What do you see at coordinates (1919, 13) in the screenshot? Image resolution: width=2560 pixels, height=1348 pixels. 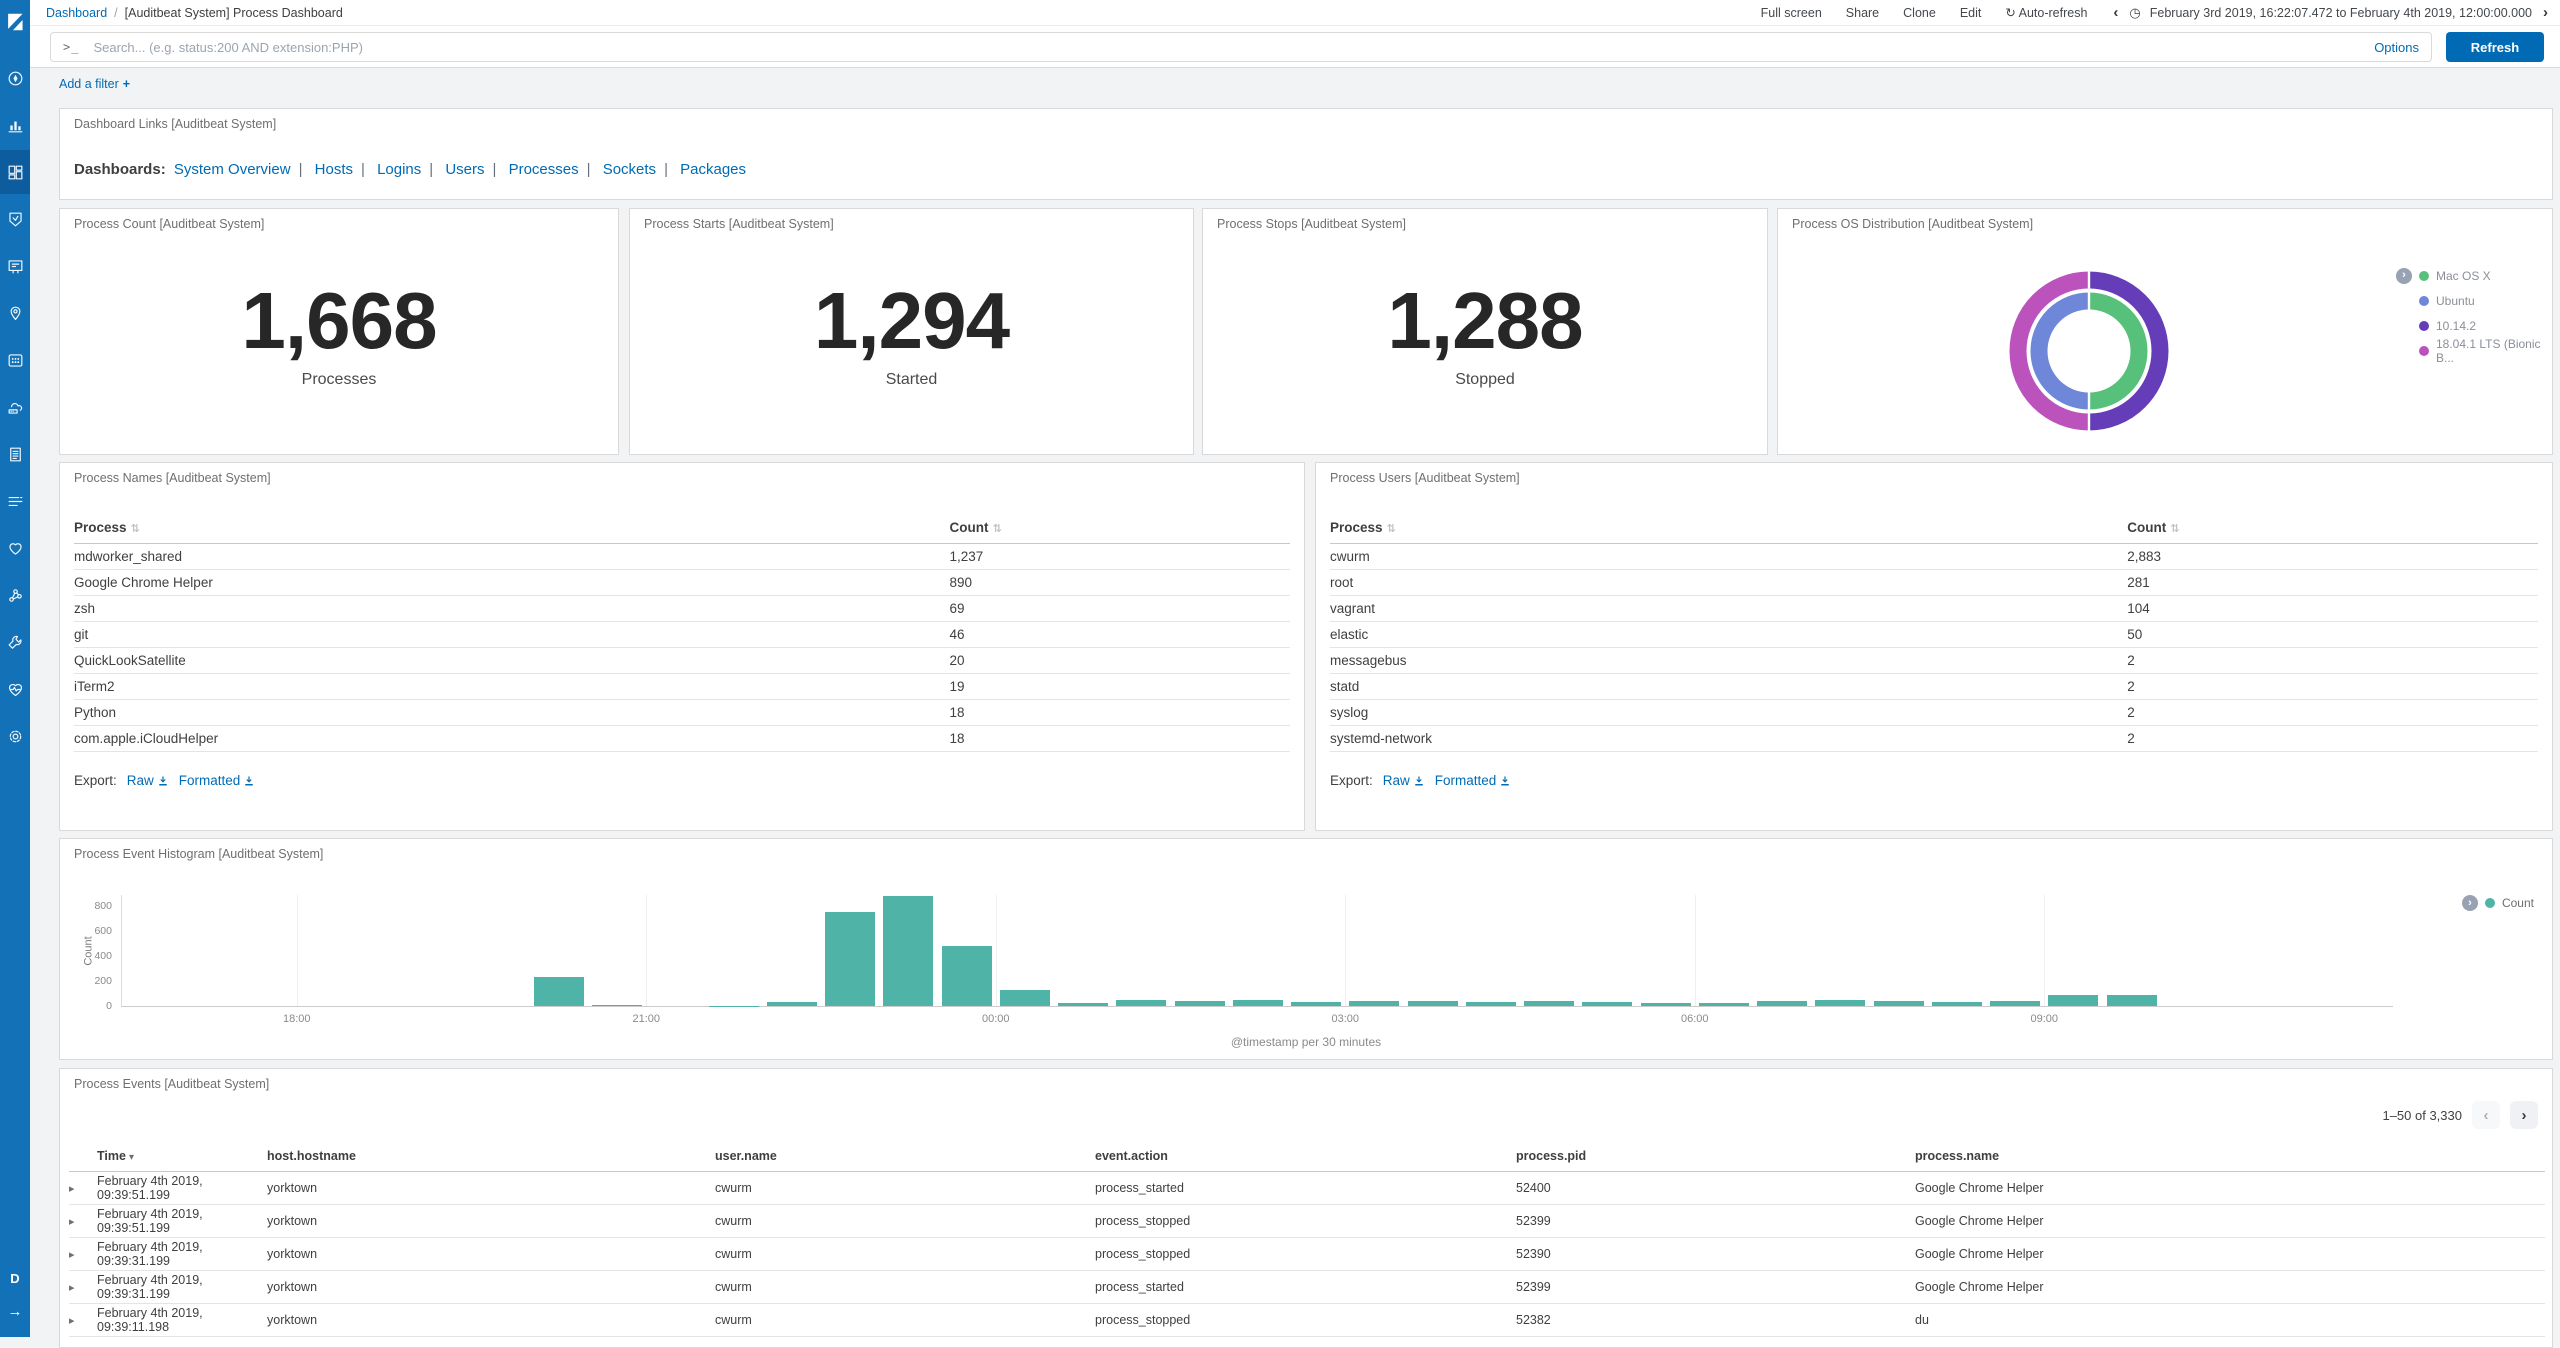 I see `clone-button: Clone` at bounding box center [1919, 13].